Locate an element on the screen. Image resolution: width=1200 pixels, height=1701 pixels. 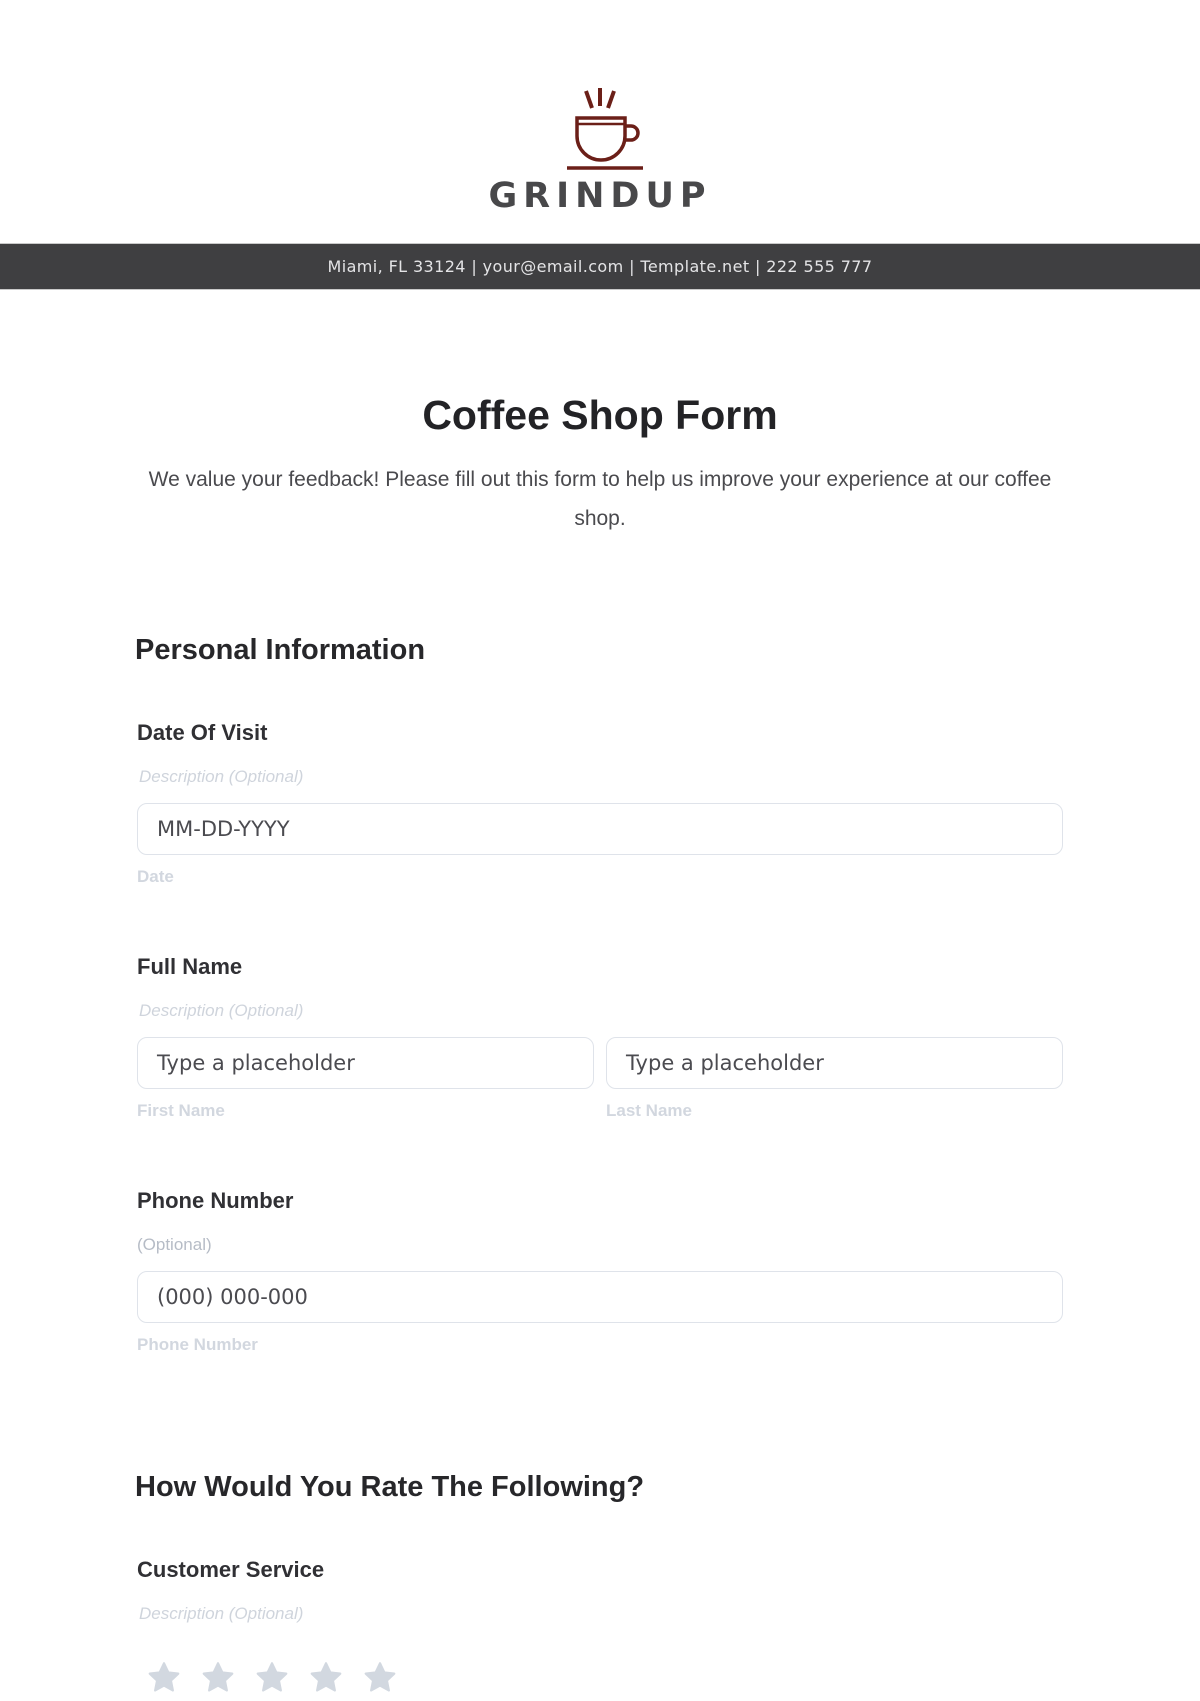
field-label-date-of-visit: Date Of Visit is located at coordinates (202, 732).